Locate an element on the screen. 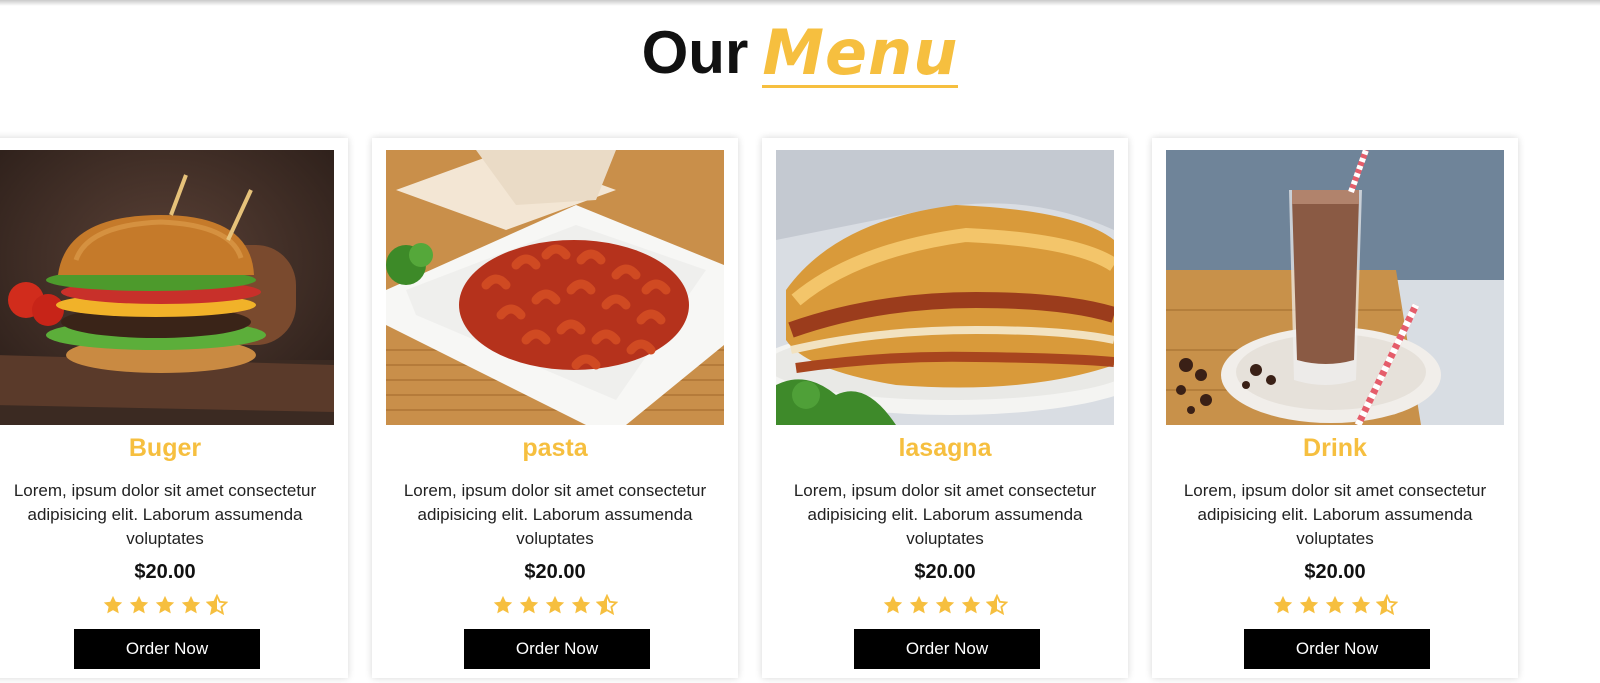  lasagna-image is located at coordinates (945, 287).